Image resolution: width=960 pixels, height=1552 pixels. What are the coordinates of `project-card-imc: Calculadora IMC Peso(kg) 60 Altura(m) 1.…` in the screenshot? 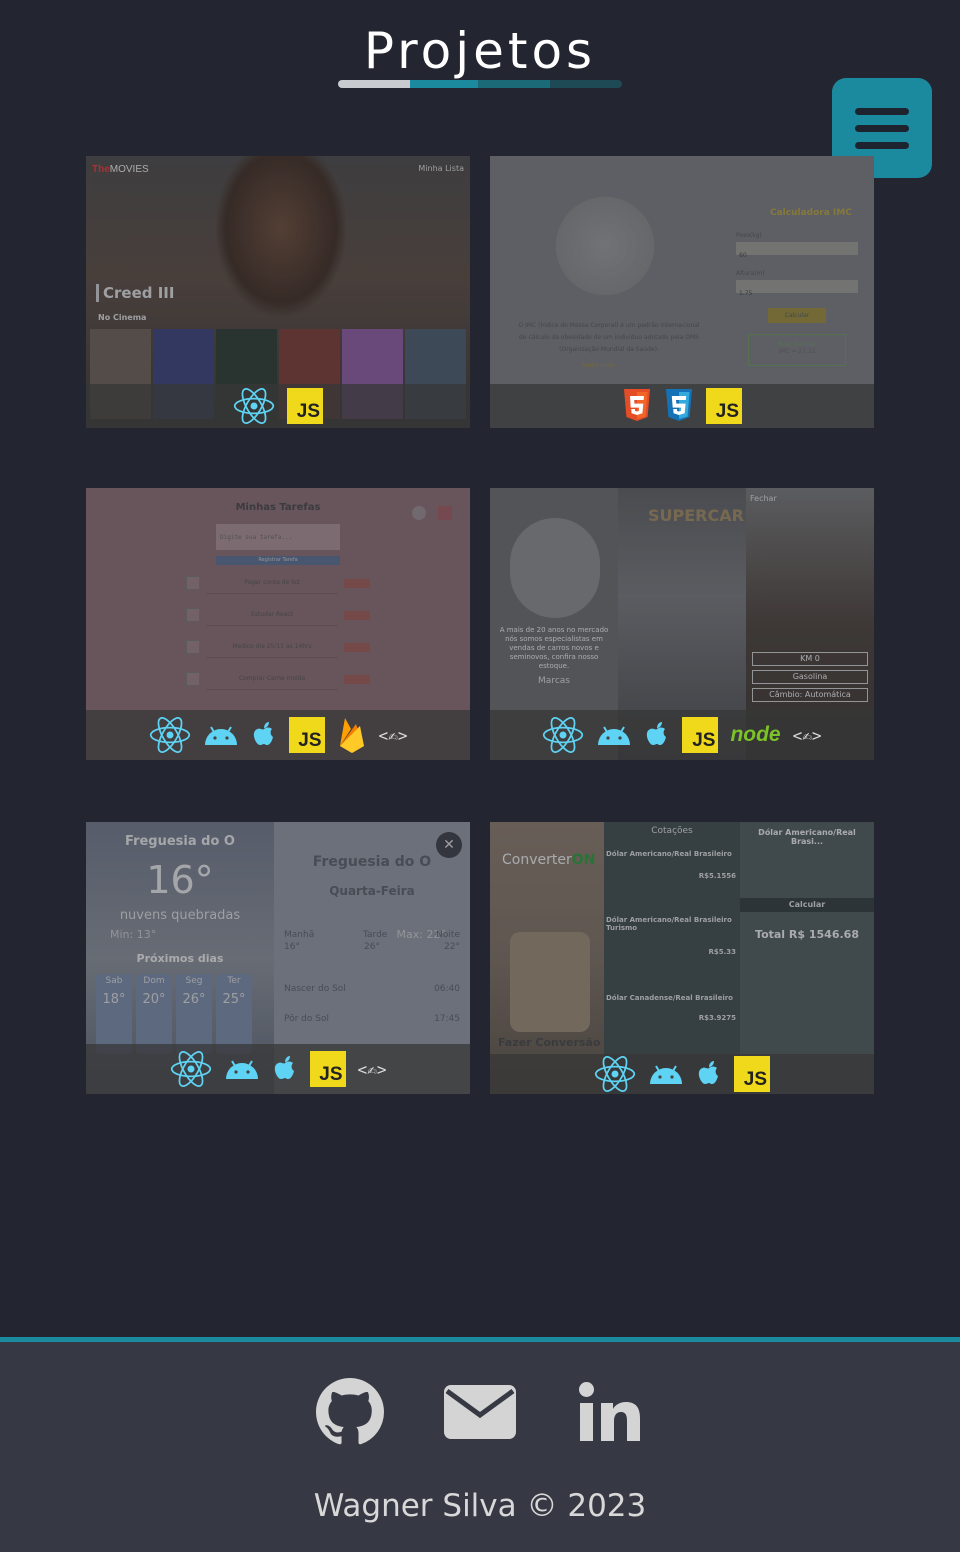 It's located at (682, 292).